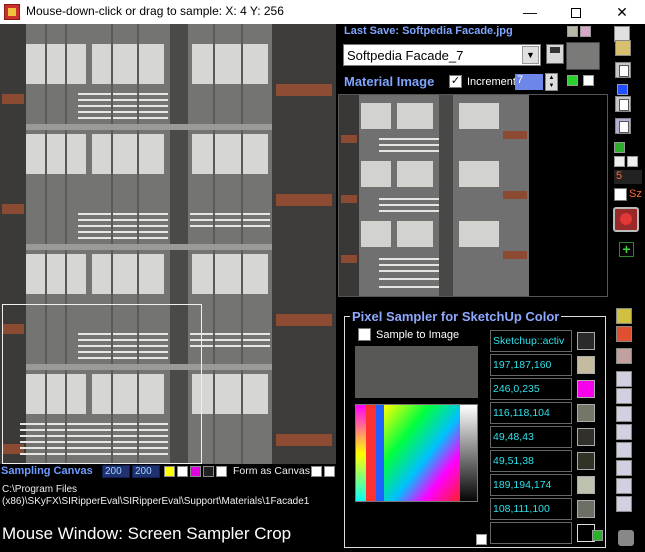 The height and width of the screenshot is (552, 645). I want to click on close-button: ✕, so click(622, 12).